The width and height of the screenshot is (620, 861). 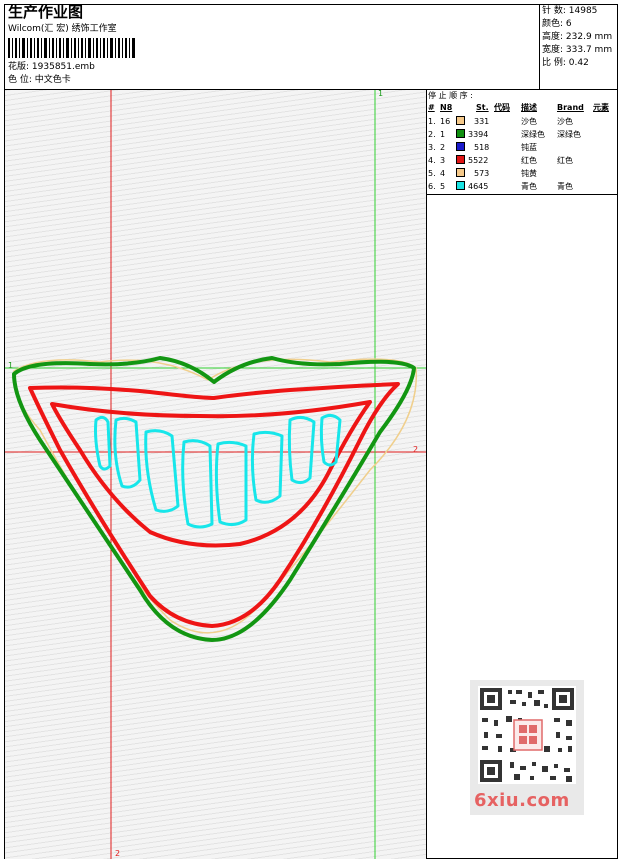 I want to click on marker-red-bottom: 2, so click(x=118, y=853).